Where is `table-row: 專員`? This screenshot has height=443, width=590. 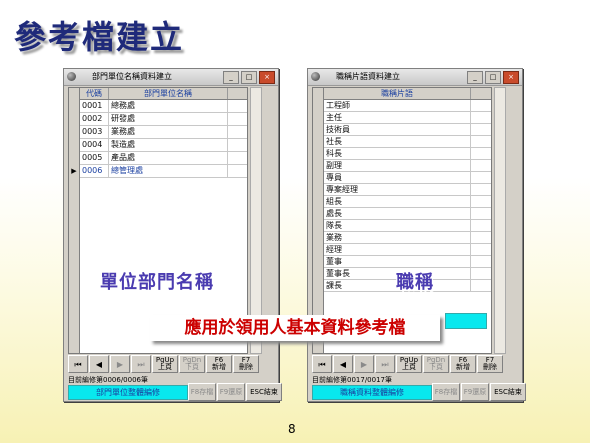 table-row: 專員 is located at coordinates (407, 178).